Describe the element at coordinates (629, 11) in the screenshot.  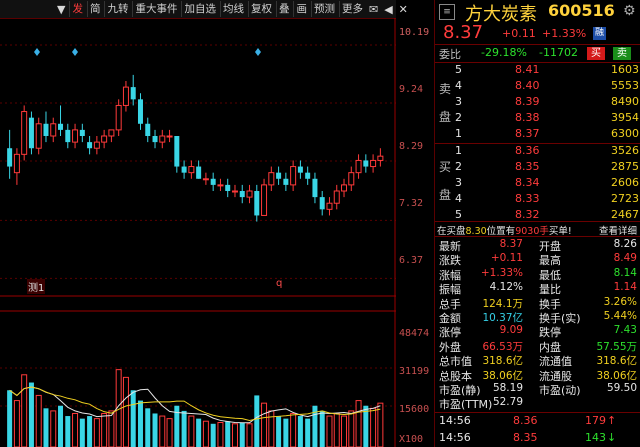
I see `gear-icon: ⚙` at that location.